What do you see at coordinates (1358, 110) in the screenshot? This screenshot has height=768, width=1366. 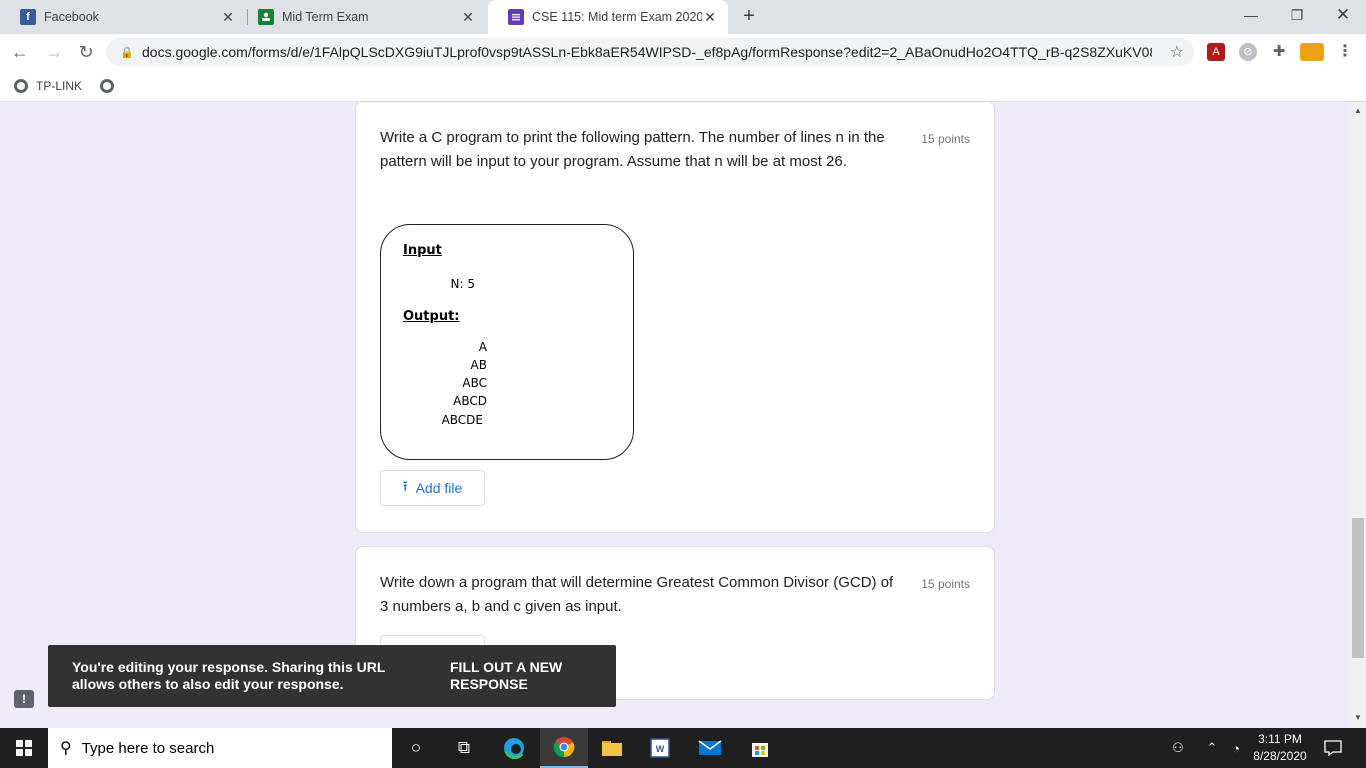 I see `scroll-up-icon: ▲` at bounding box center [1358, 110].